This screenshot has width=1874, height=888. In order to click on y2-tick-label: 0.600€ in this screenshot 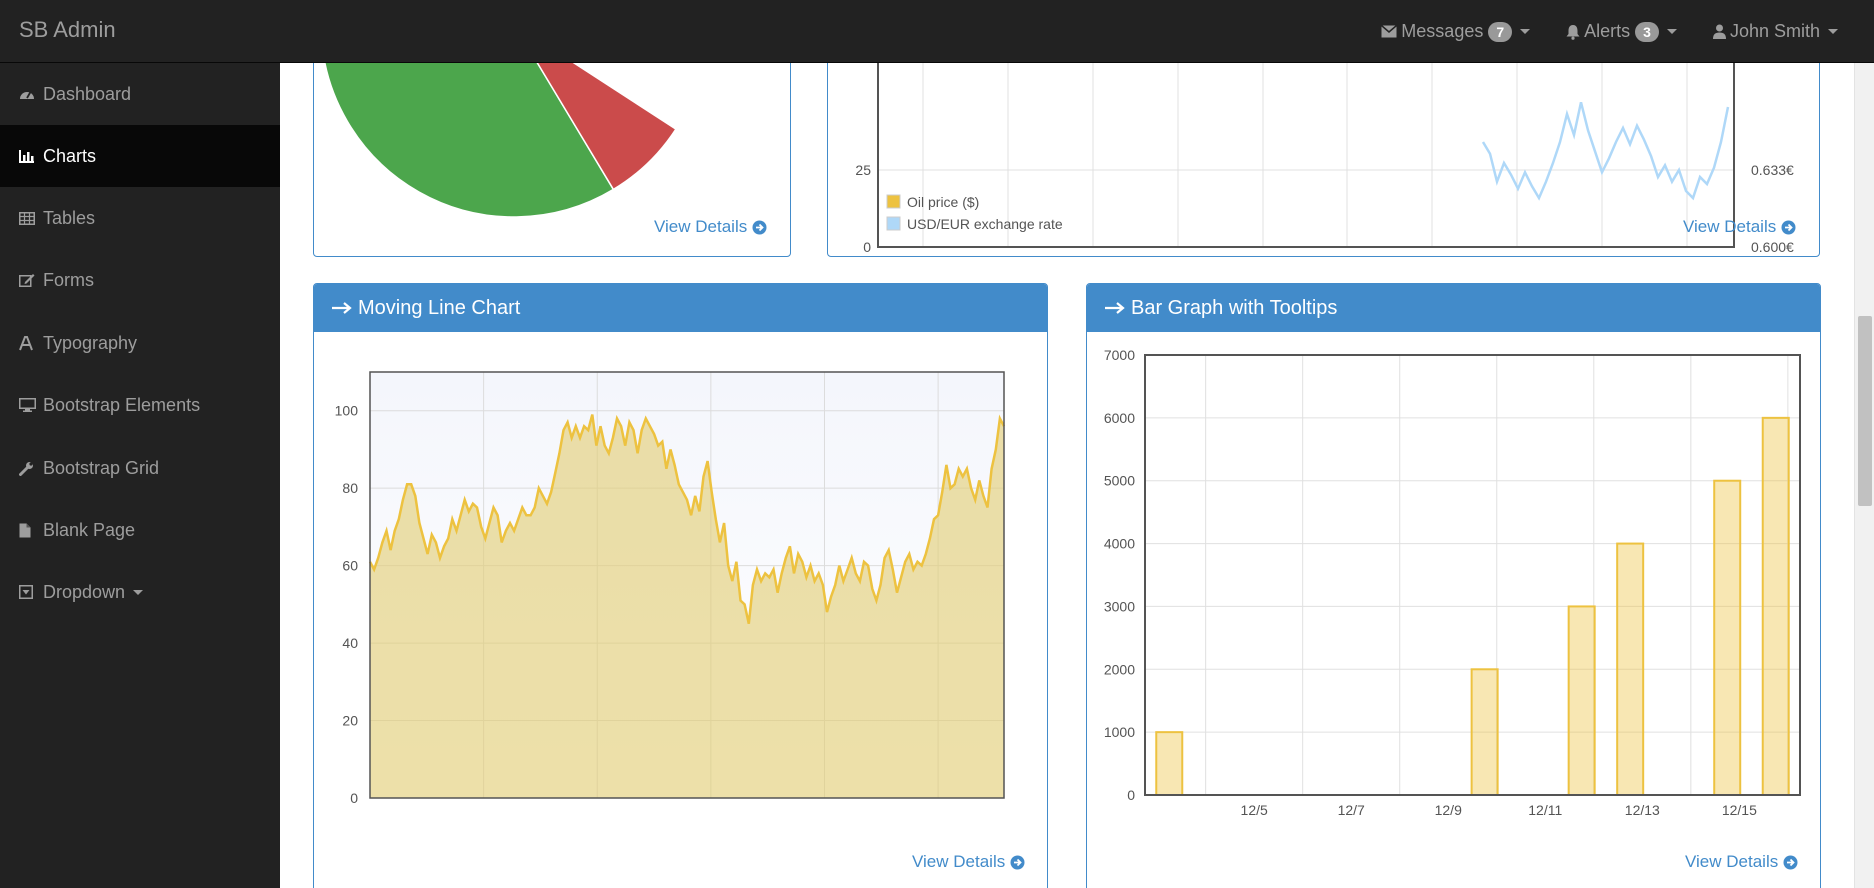, I will do `click(1772, 247)`.